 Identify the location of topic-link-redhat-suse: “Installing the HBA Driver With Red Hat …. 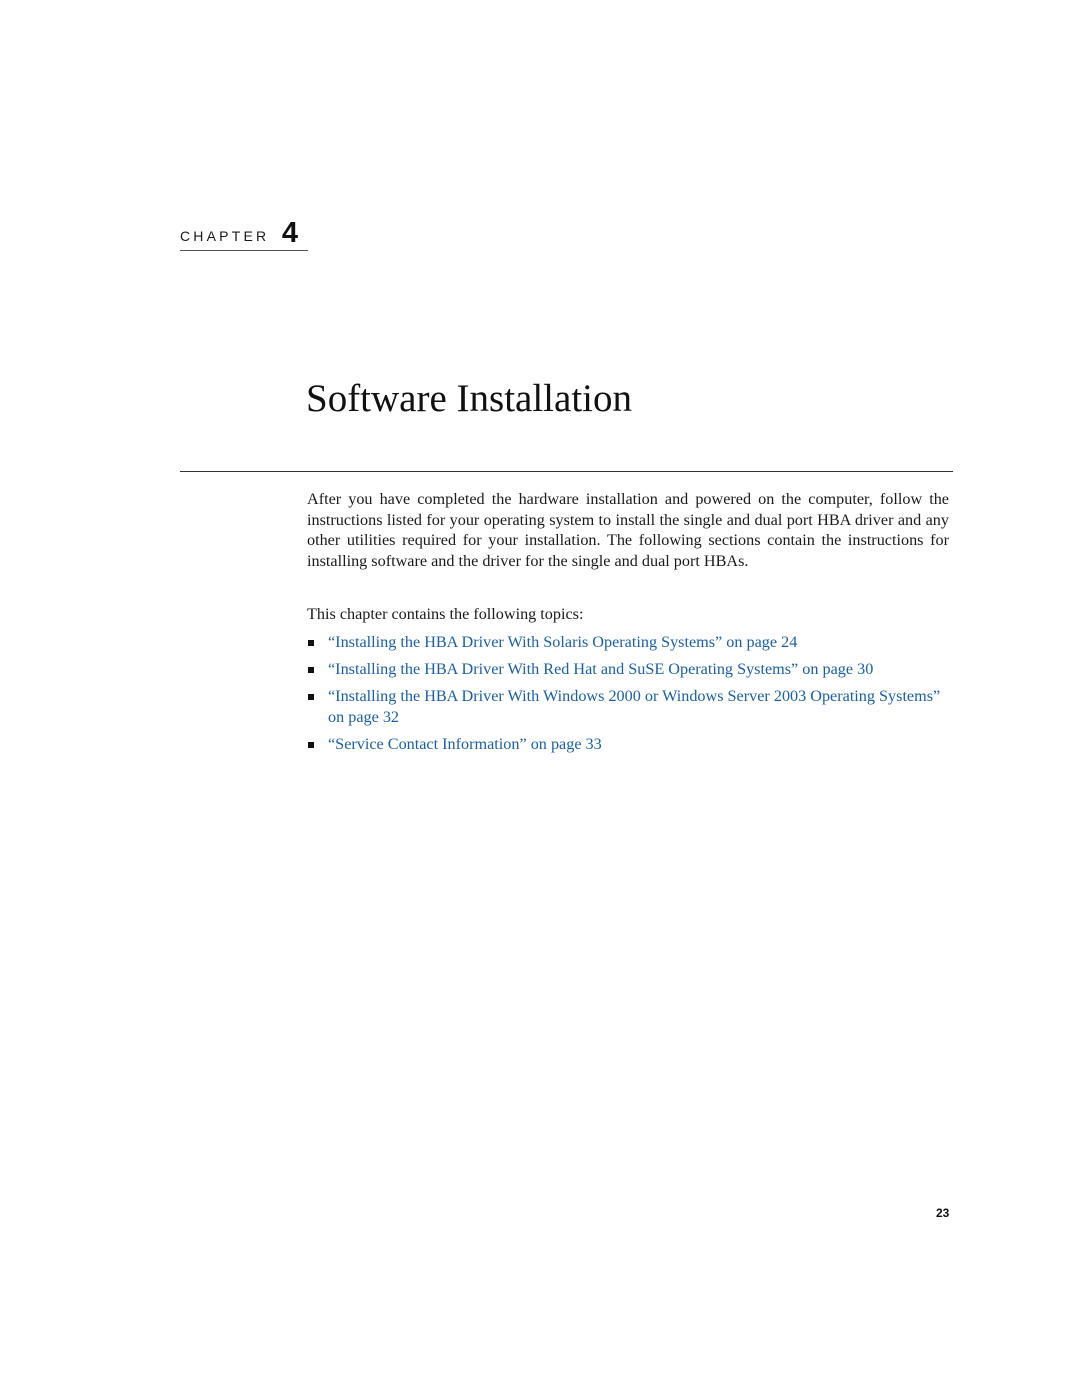
(600, 669).